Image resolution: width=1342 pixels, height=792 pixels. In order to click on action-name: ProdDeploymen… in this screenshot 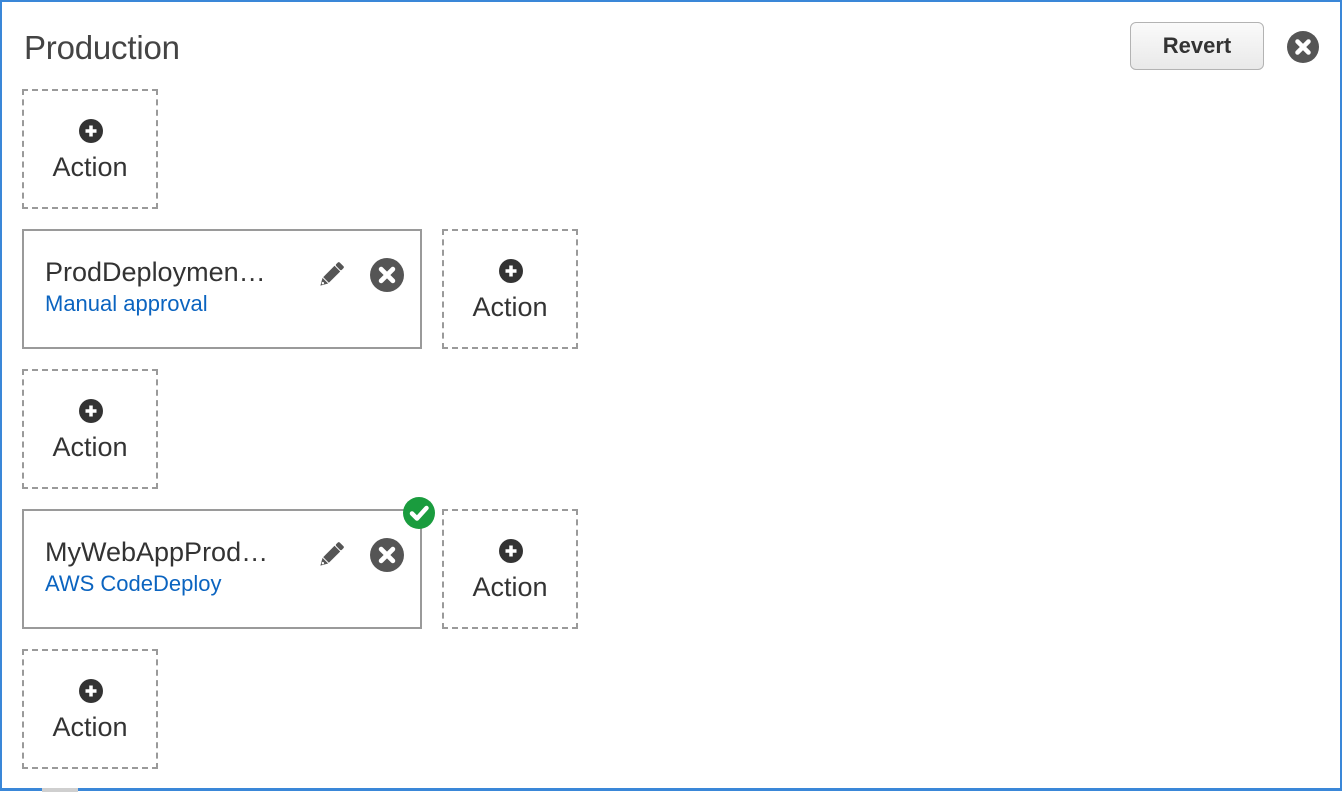, I will do `click(155, 272)`.